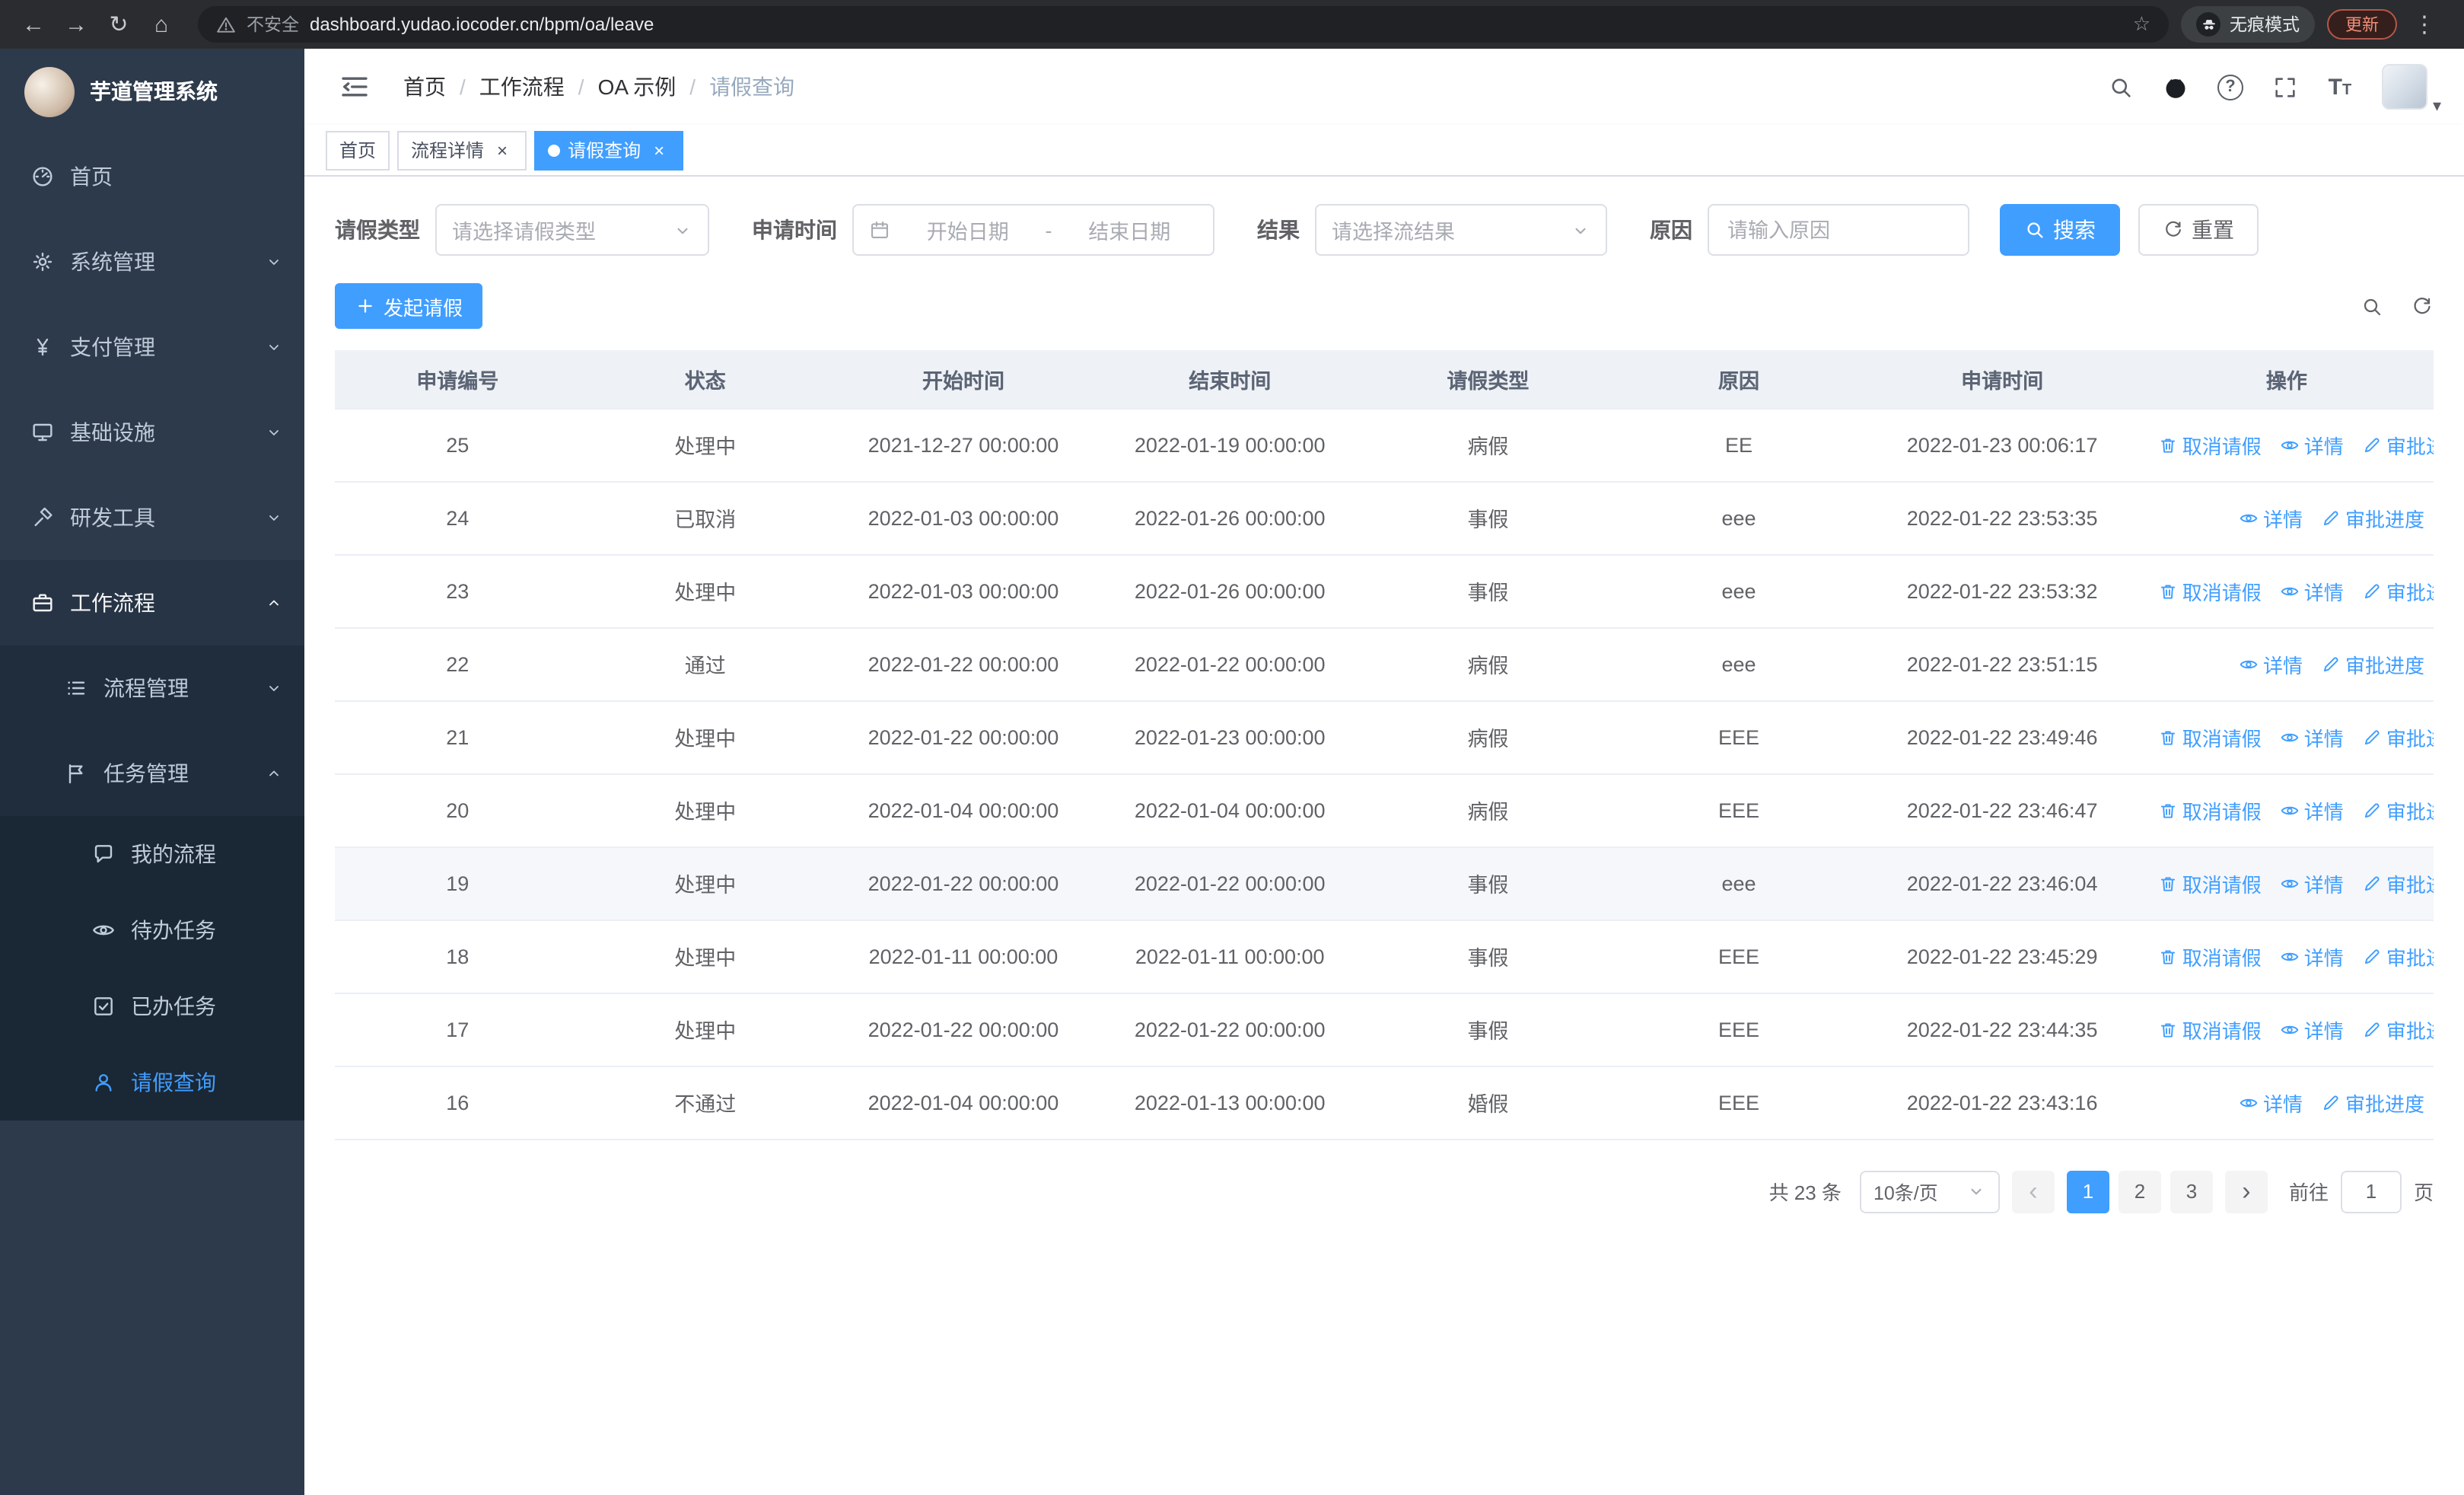  What do you see at coordinates (2087, 1191) in the screenshot?
I see `page-button-1: 1` at bounding box center [2087, 1191].